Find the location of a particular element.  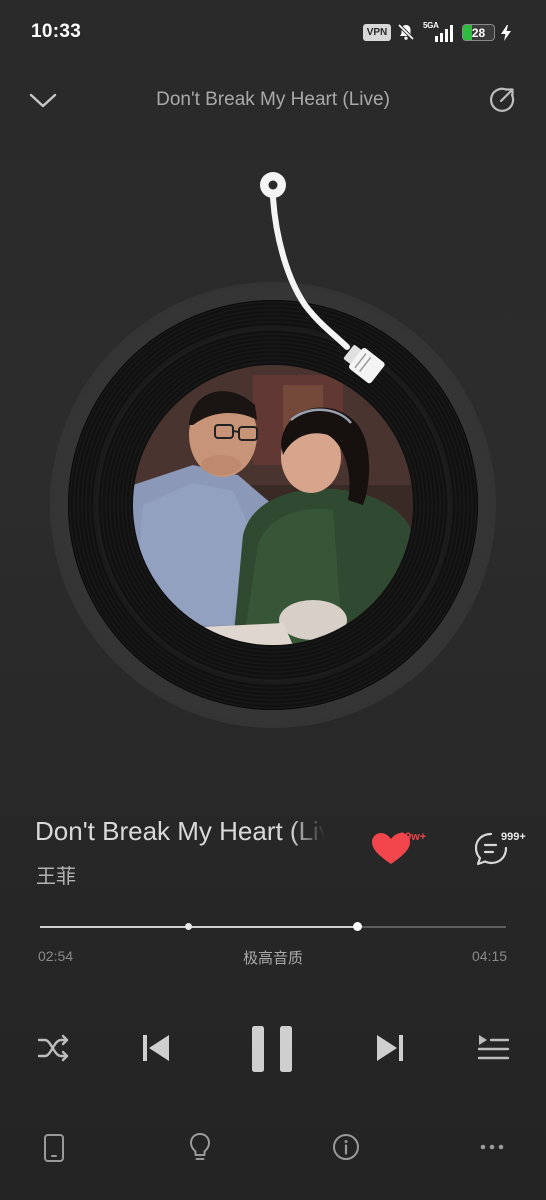

vpn-badge: VPN is located at coordinates (377, 32).